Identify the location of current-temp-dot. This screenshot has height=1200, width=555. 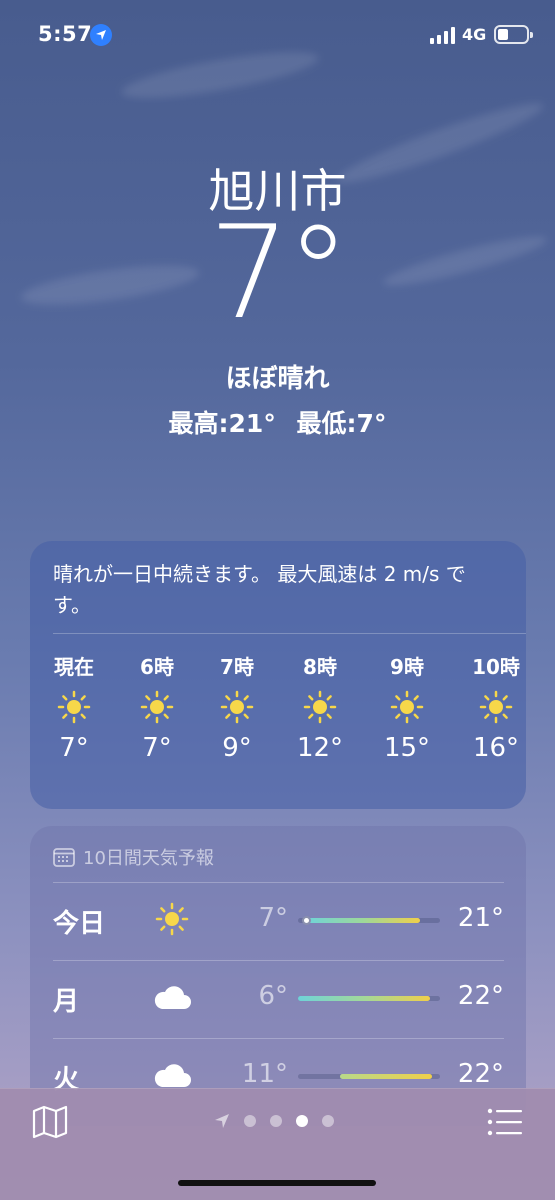
(306, 920).